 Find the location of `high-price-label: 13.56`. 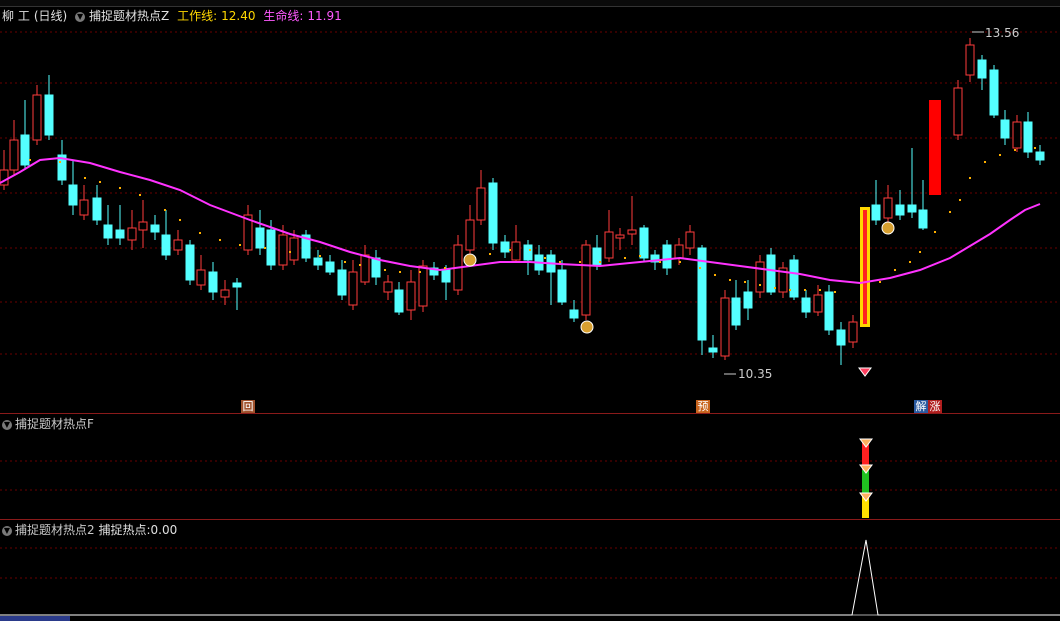

high-price-label: 13.56 is located at coordinates (1002, 33).